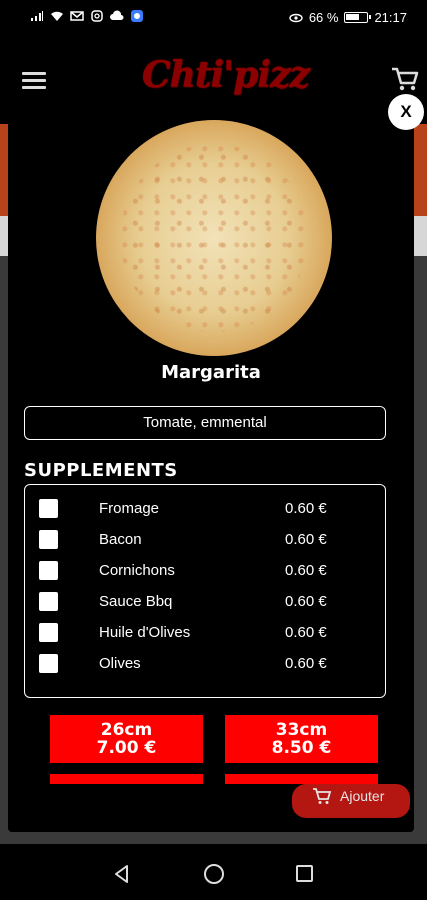 The width and height of the screenshot is (427, 900). Describe the element at coordinates (57, 16) in the screenshot. I see `wifi-icon` at that location.